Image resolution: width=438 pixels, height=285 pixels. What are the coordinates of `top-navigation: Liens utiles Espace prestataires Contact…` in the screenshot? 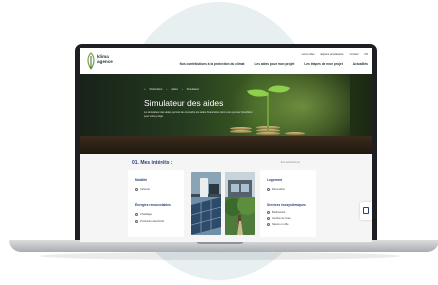 It's located at (335, 54).